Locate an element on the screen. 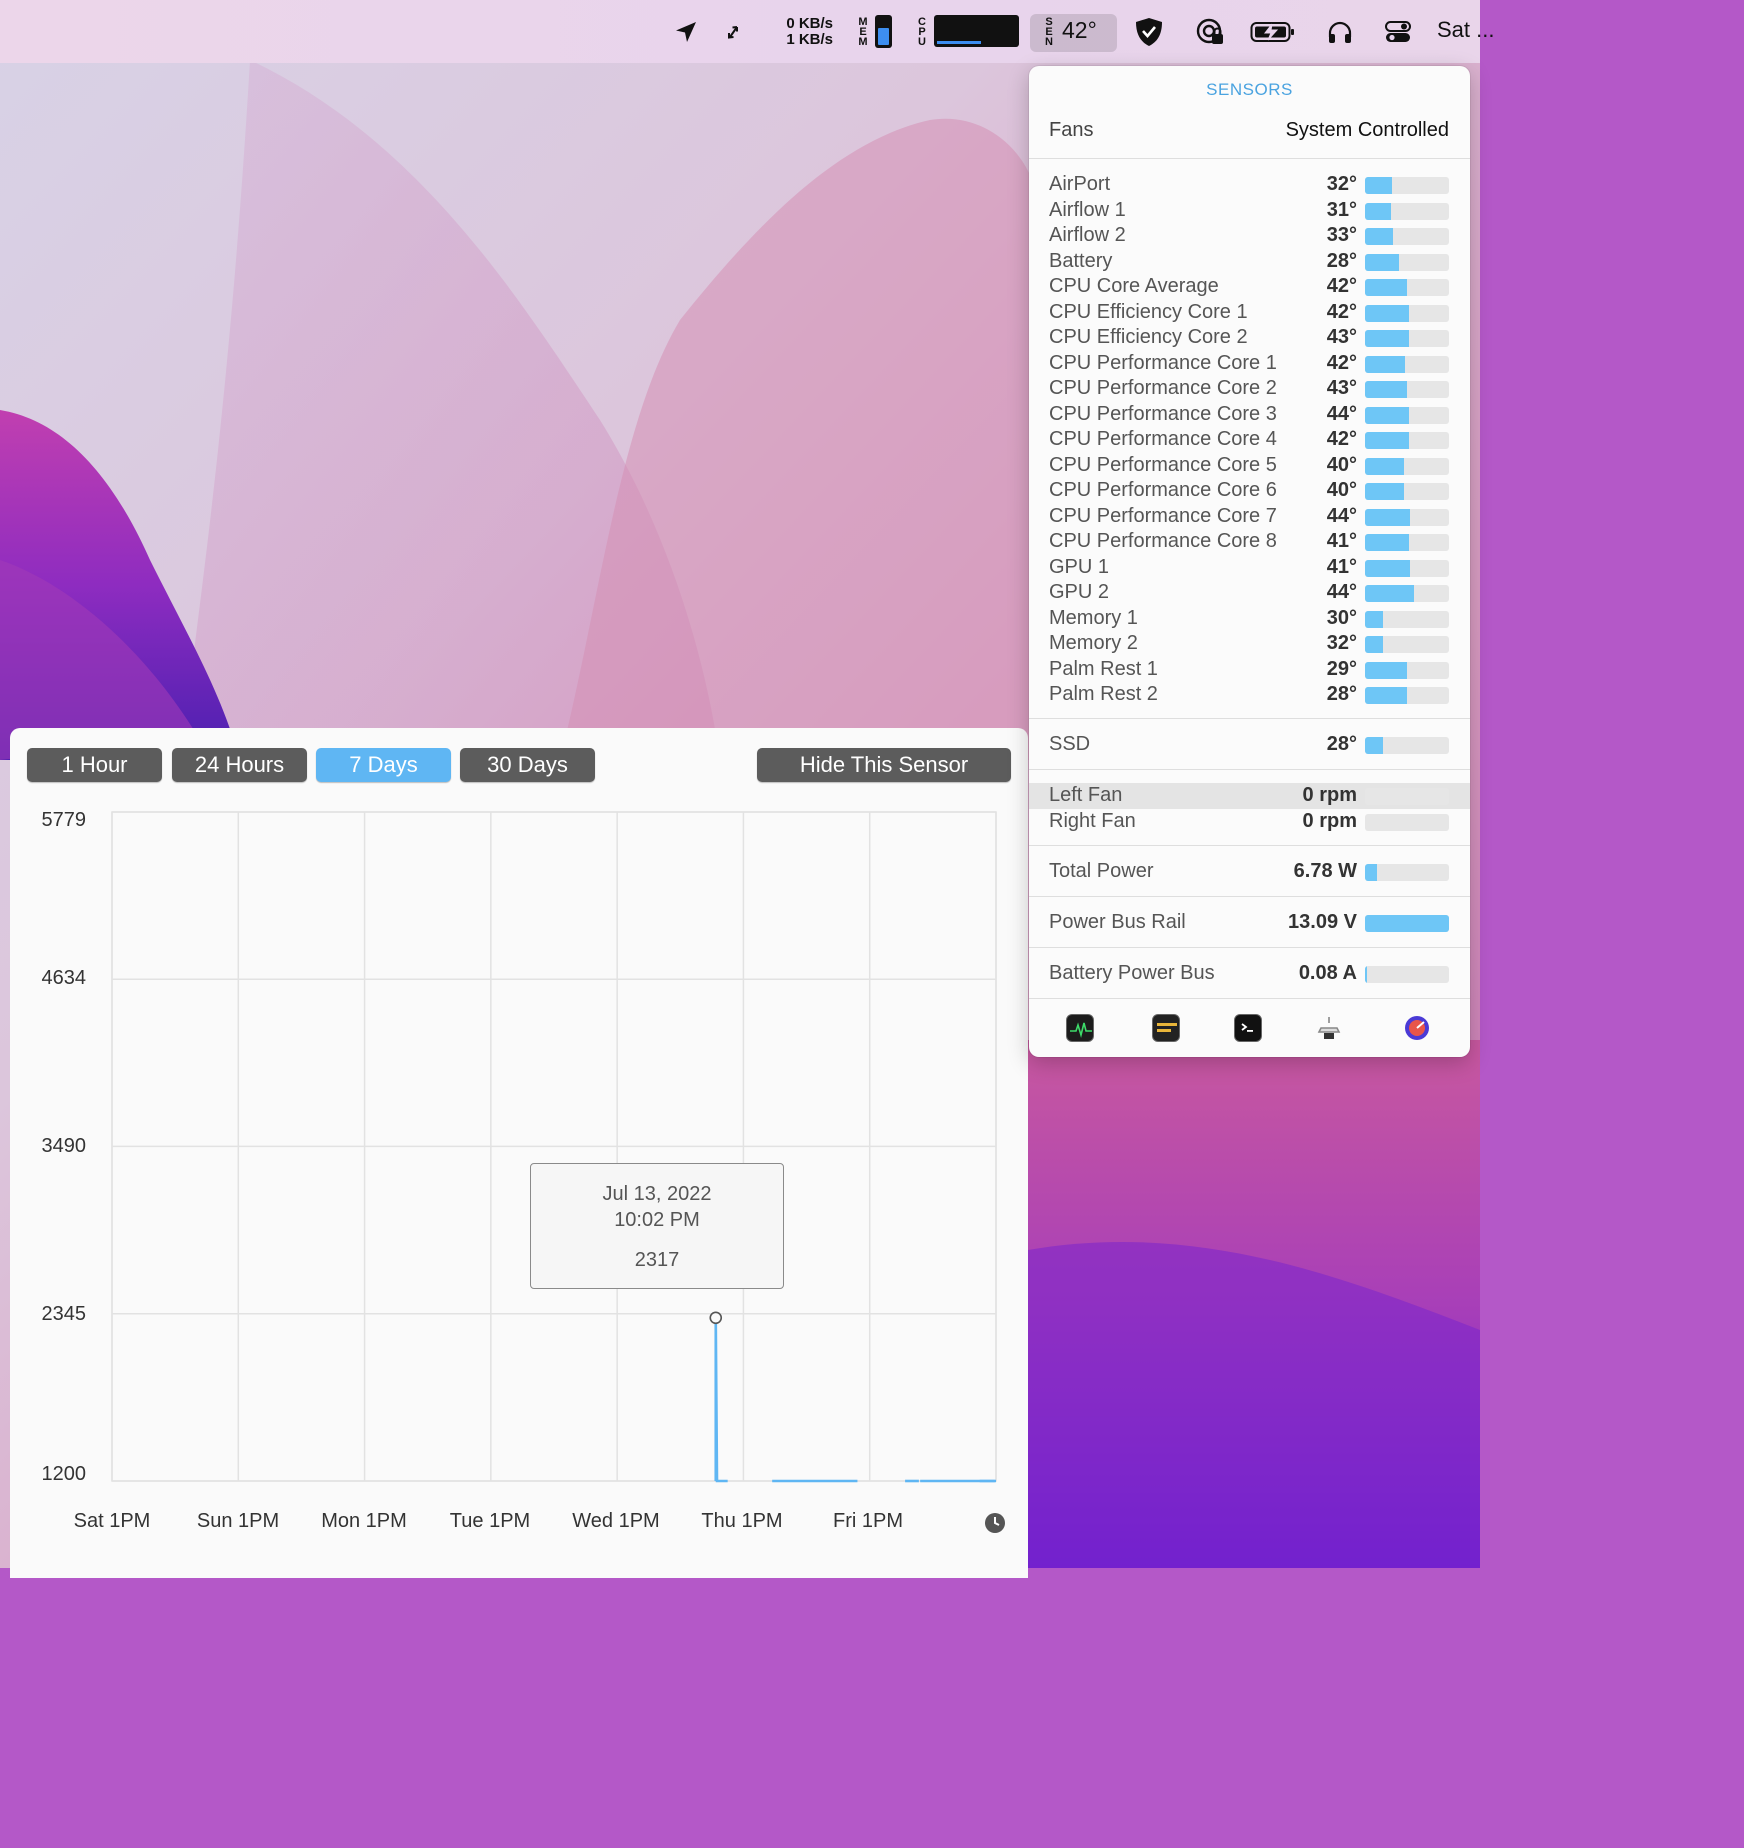 This screenshot has width=1744, height=1848. fan-row: Right Fan 0 rpm is located at coordinates (1249, 822).